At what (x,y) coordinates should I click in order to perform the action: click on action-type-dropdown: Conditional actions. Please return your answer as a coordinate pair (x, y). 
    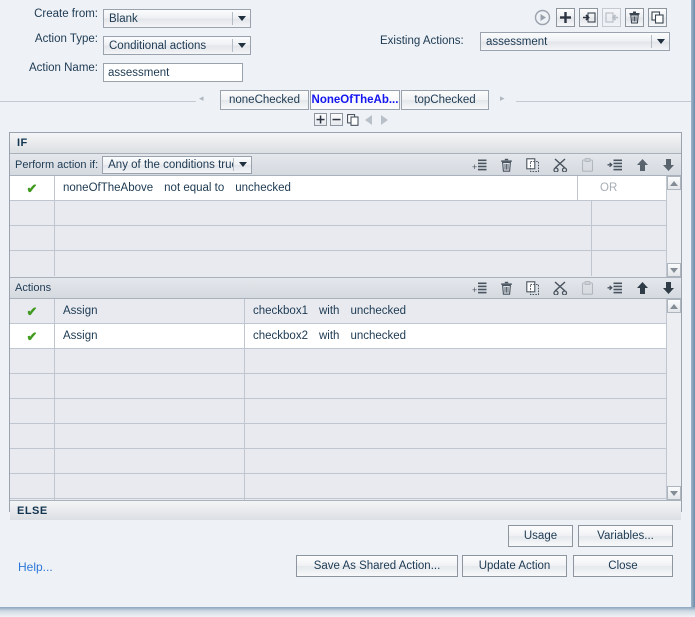
    Looking at the image, I should click on (177, 45).